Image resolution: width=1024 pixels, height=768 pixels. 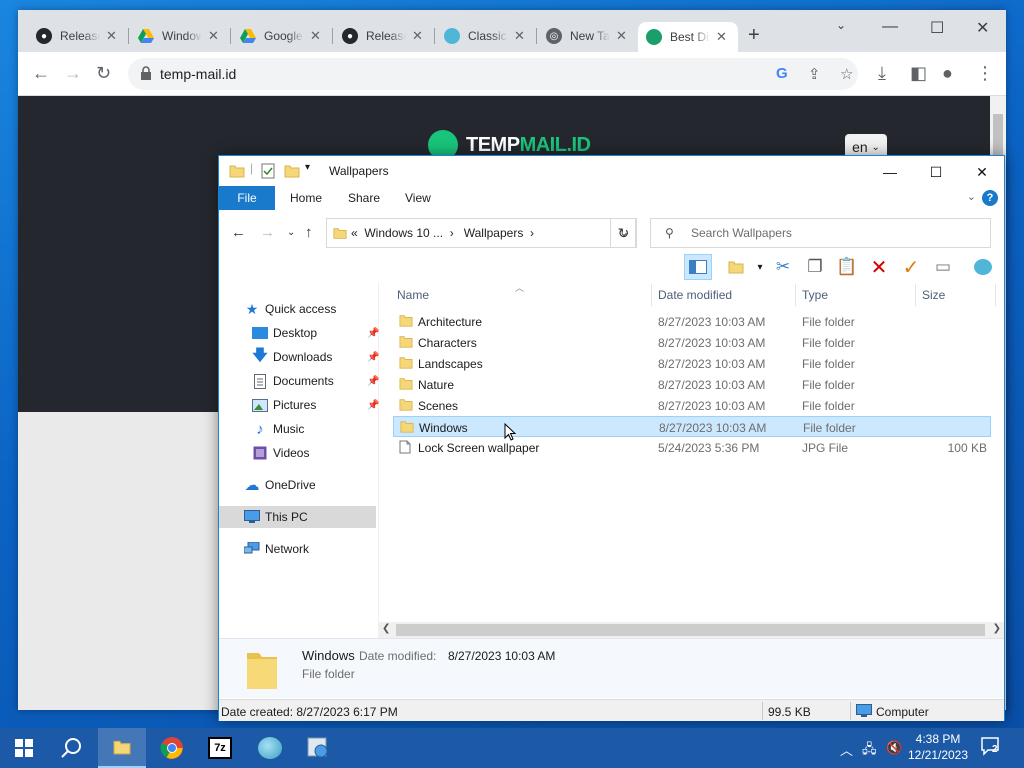 What do you see at coordinates (72, 748) in the screenshot?
I see `search-button` at bounding box center [72, 748].